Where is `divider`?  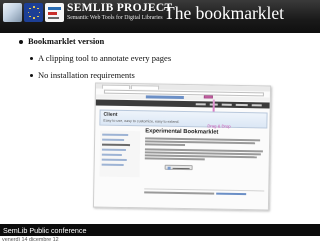 divider is located at coordinates (204, 189).